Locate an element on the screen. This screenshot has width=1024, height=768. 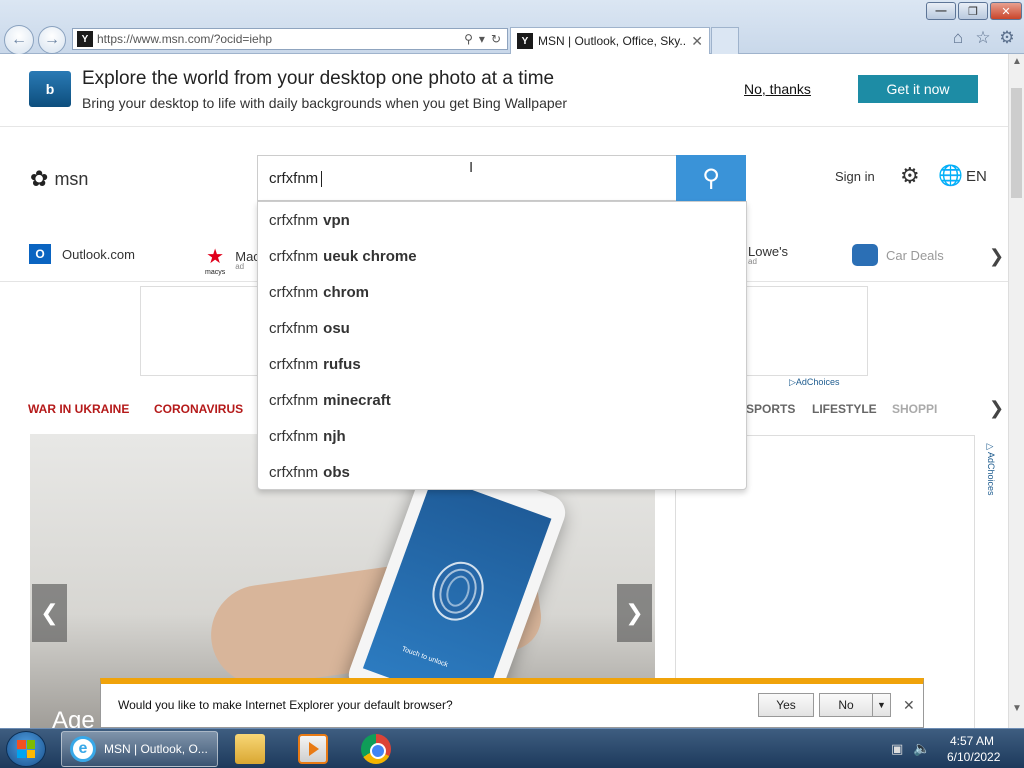
favorites-star-icon: ☆ is located at coordinates (983, 38).